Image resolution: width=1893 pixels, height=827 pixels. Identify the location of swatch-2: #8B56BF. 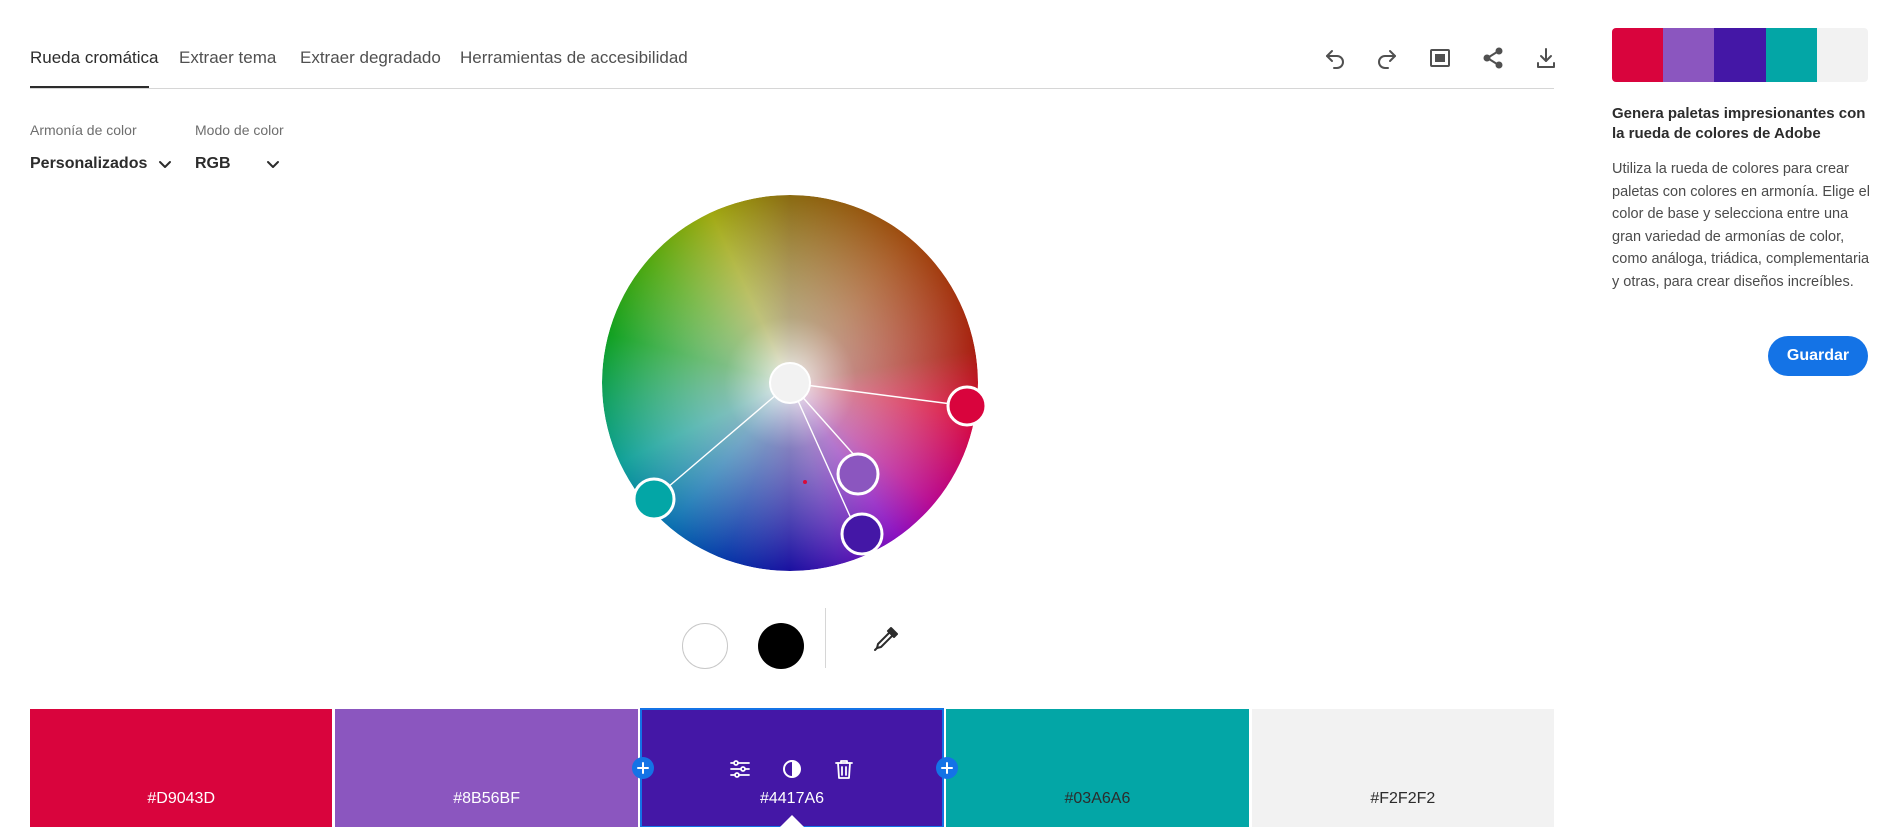
(486, 768).